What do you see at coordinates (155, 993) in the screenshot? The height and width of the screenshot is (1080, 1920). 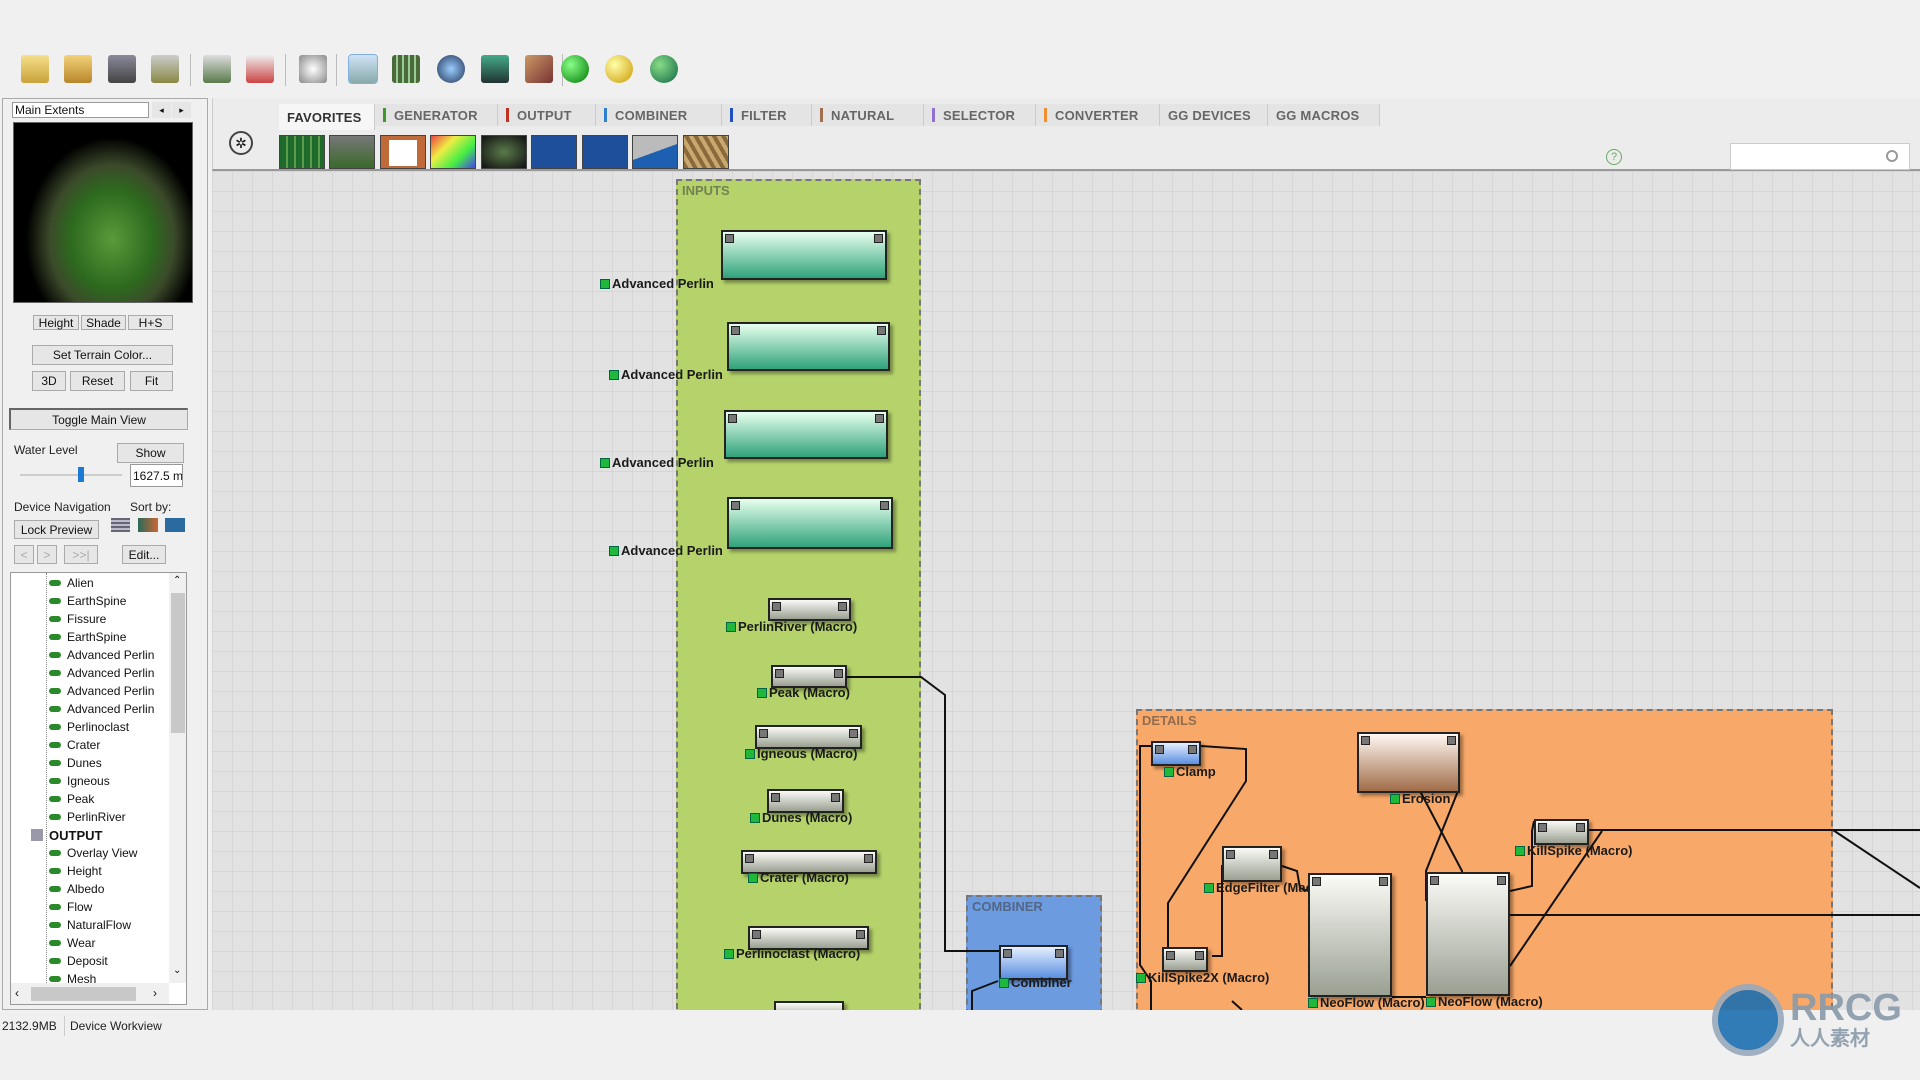 I see `scroll-right-arrow: ›` at bounding box center [155, 993].